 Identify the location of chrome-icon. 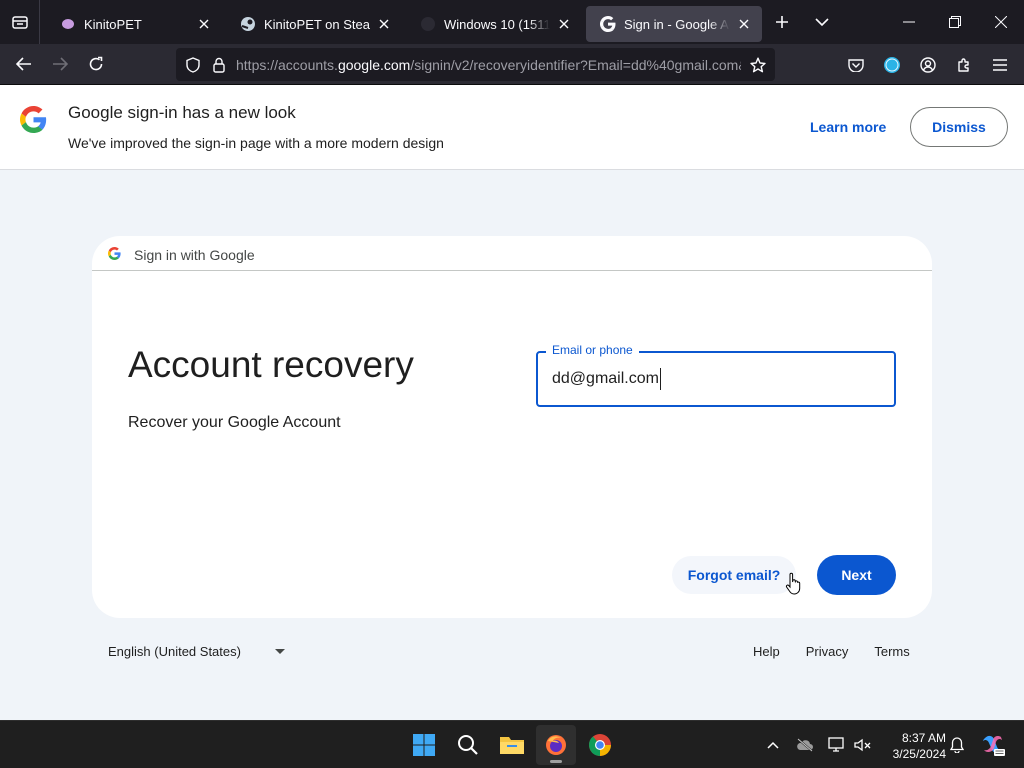
(600, 745).